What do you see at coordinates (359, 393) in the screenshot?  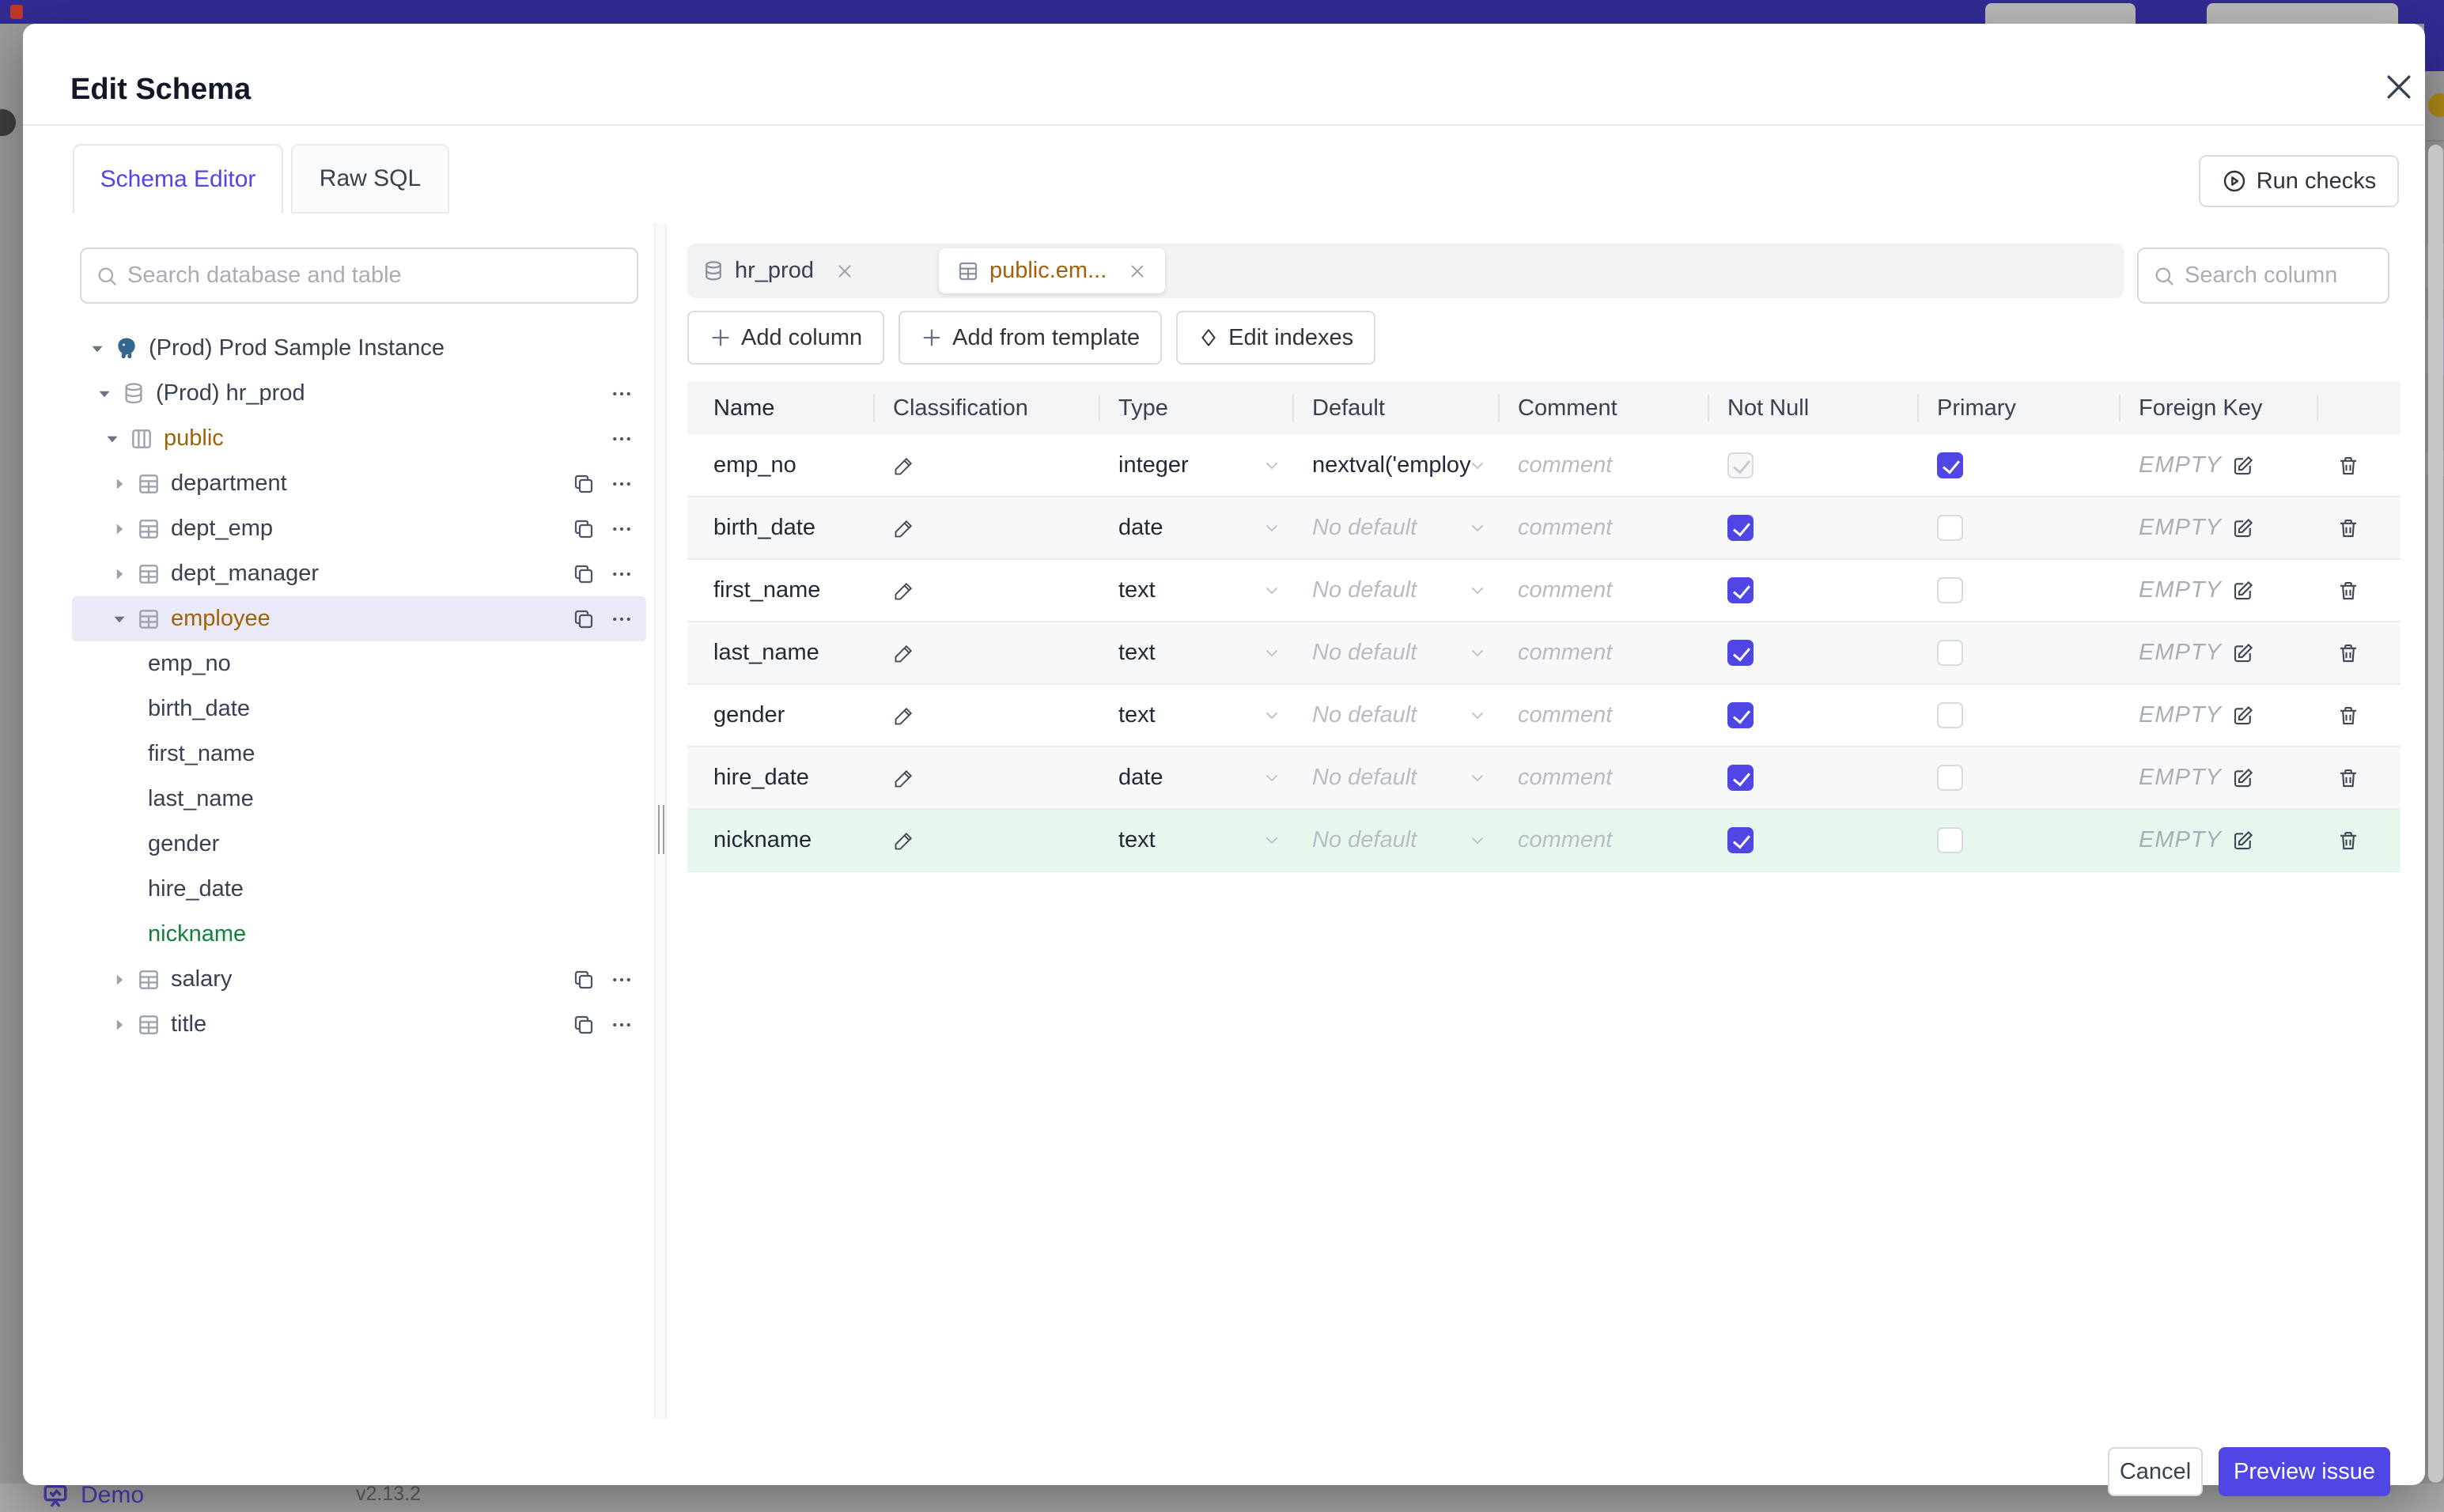 I see `tree-item-database-hr-prod: (Prod) hr_prod` at bounding box center [359, 393].